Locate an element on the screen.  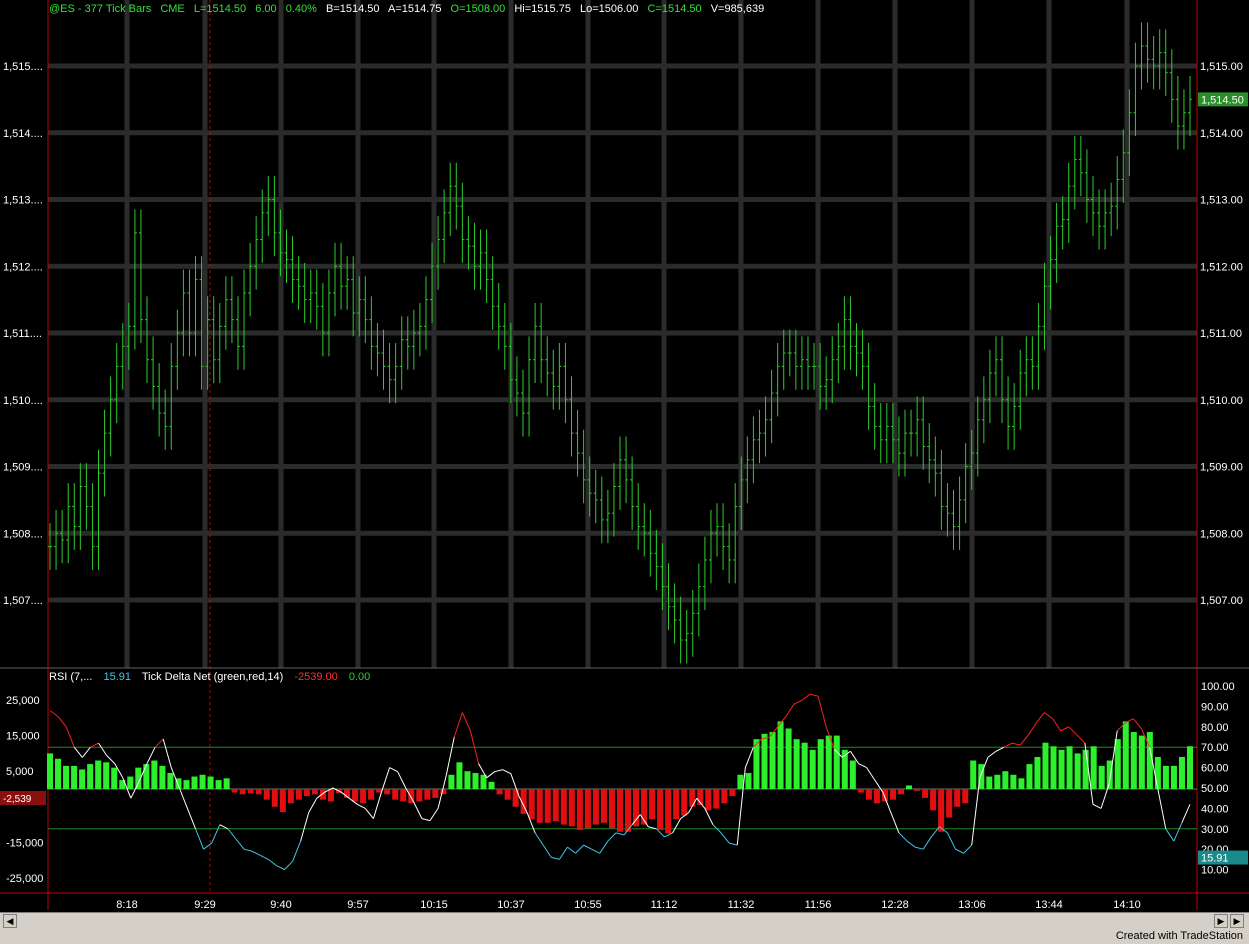
scroll-end-icon: ▶ is located at coordinates (1237, 921).